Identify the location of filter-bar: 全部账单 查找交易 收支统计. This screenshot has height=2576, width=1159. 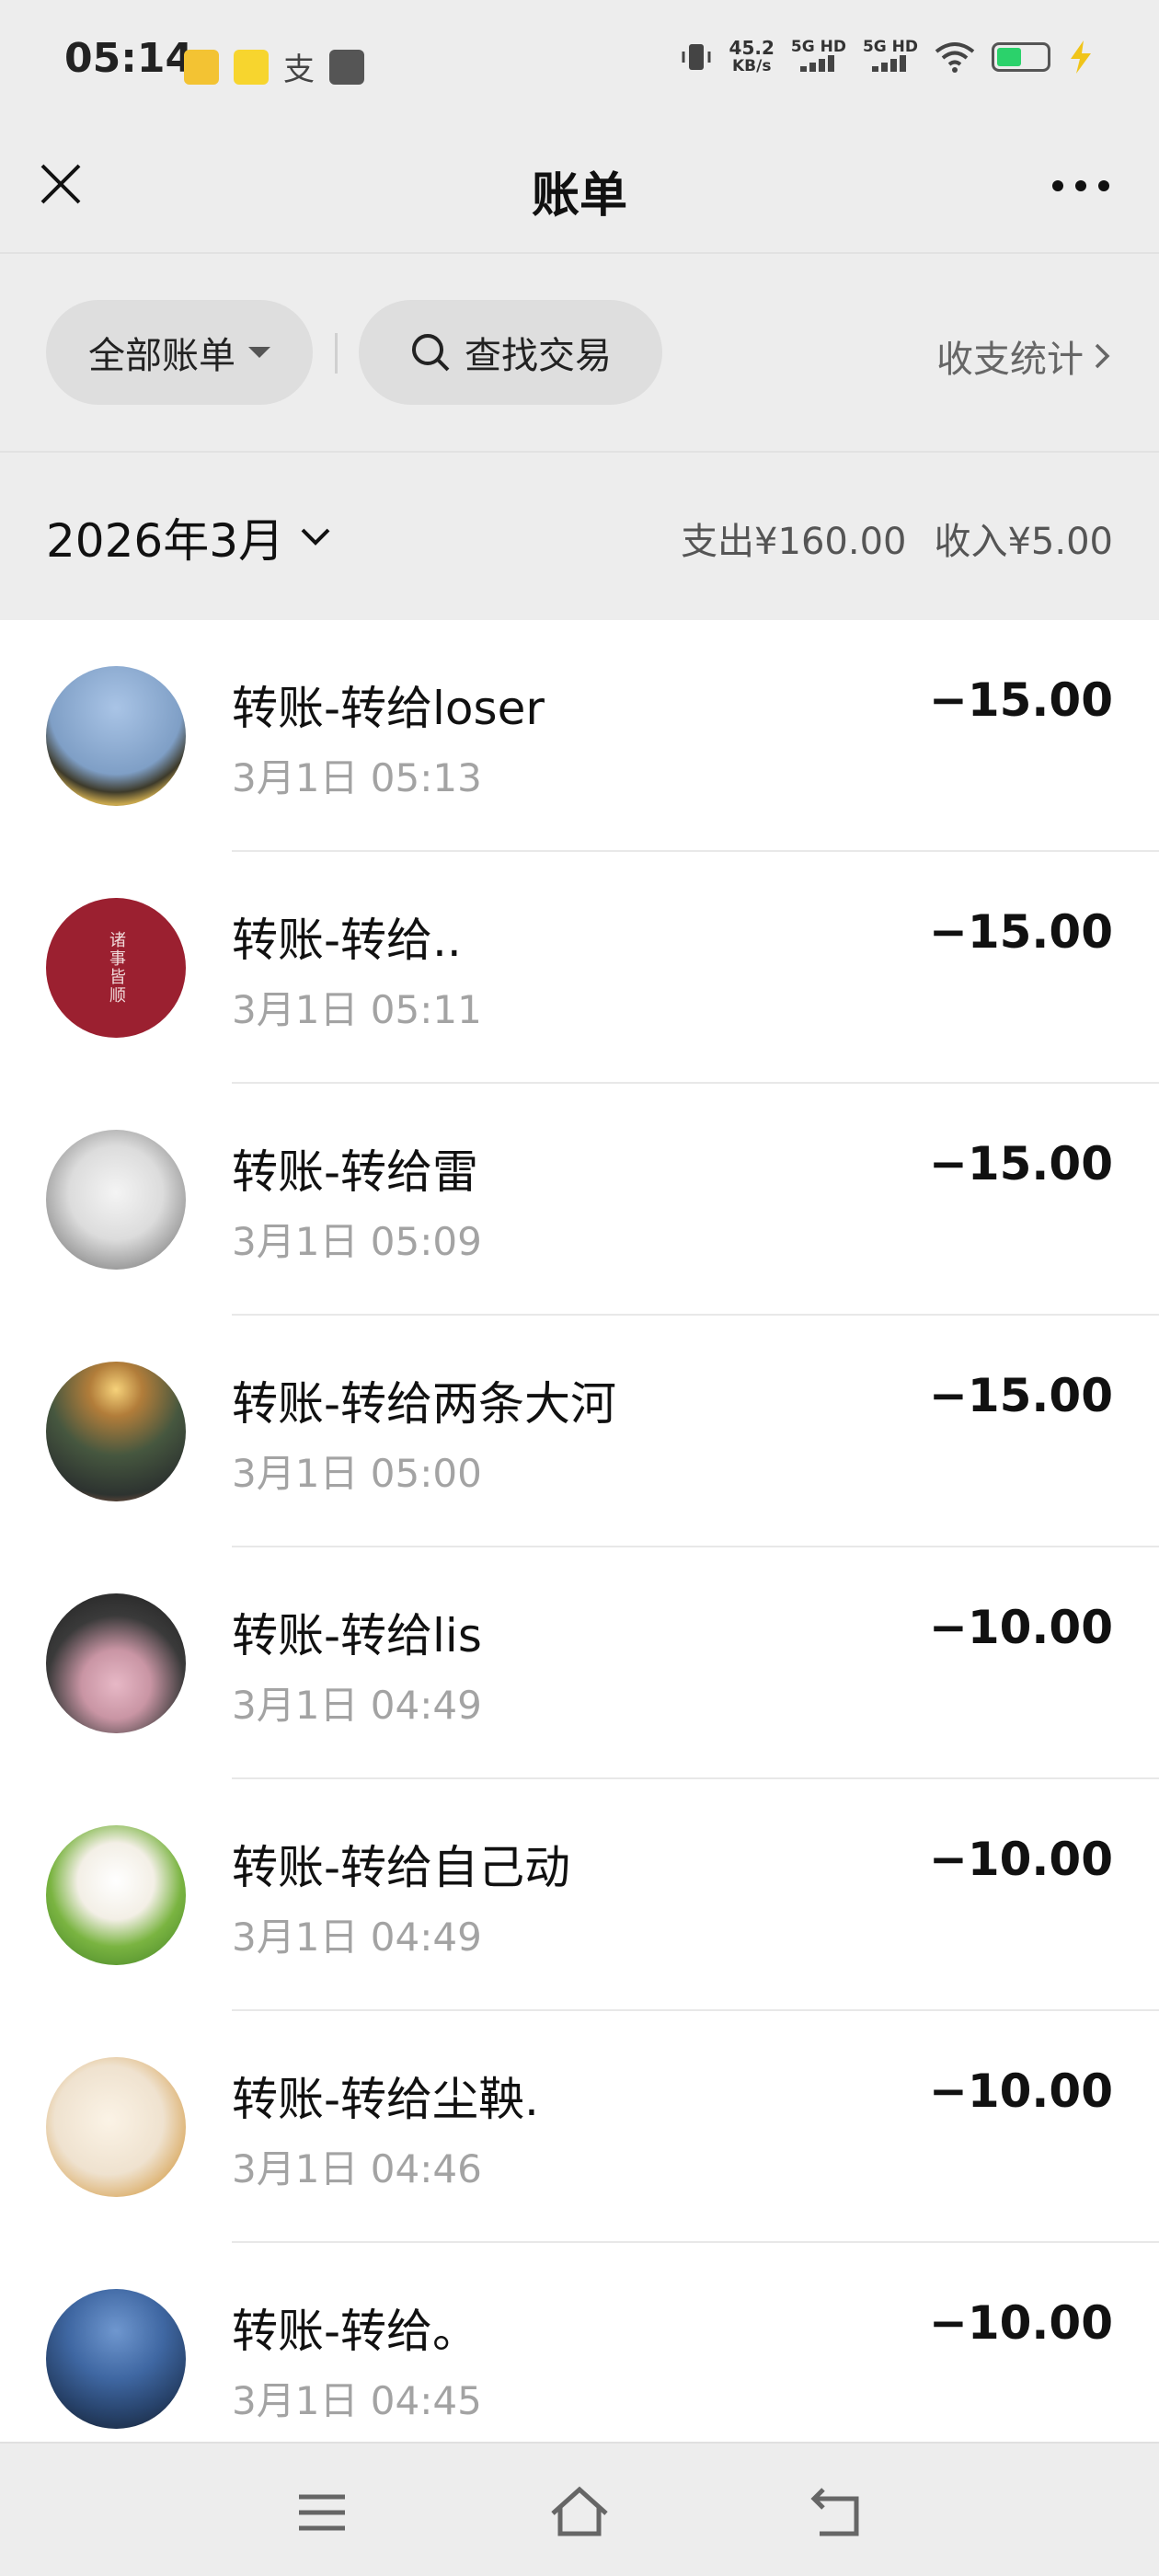
(579, 353).